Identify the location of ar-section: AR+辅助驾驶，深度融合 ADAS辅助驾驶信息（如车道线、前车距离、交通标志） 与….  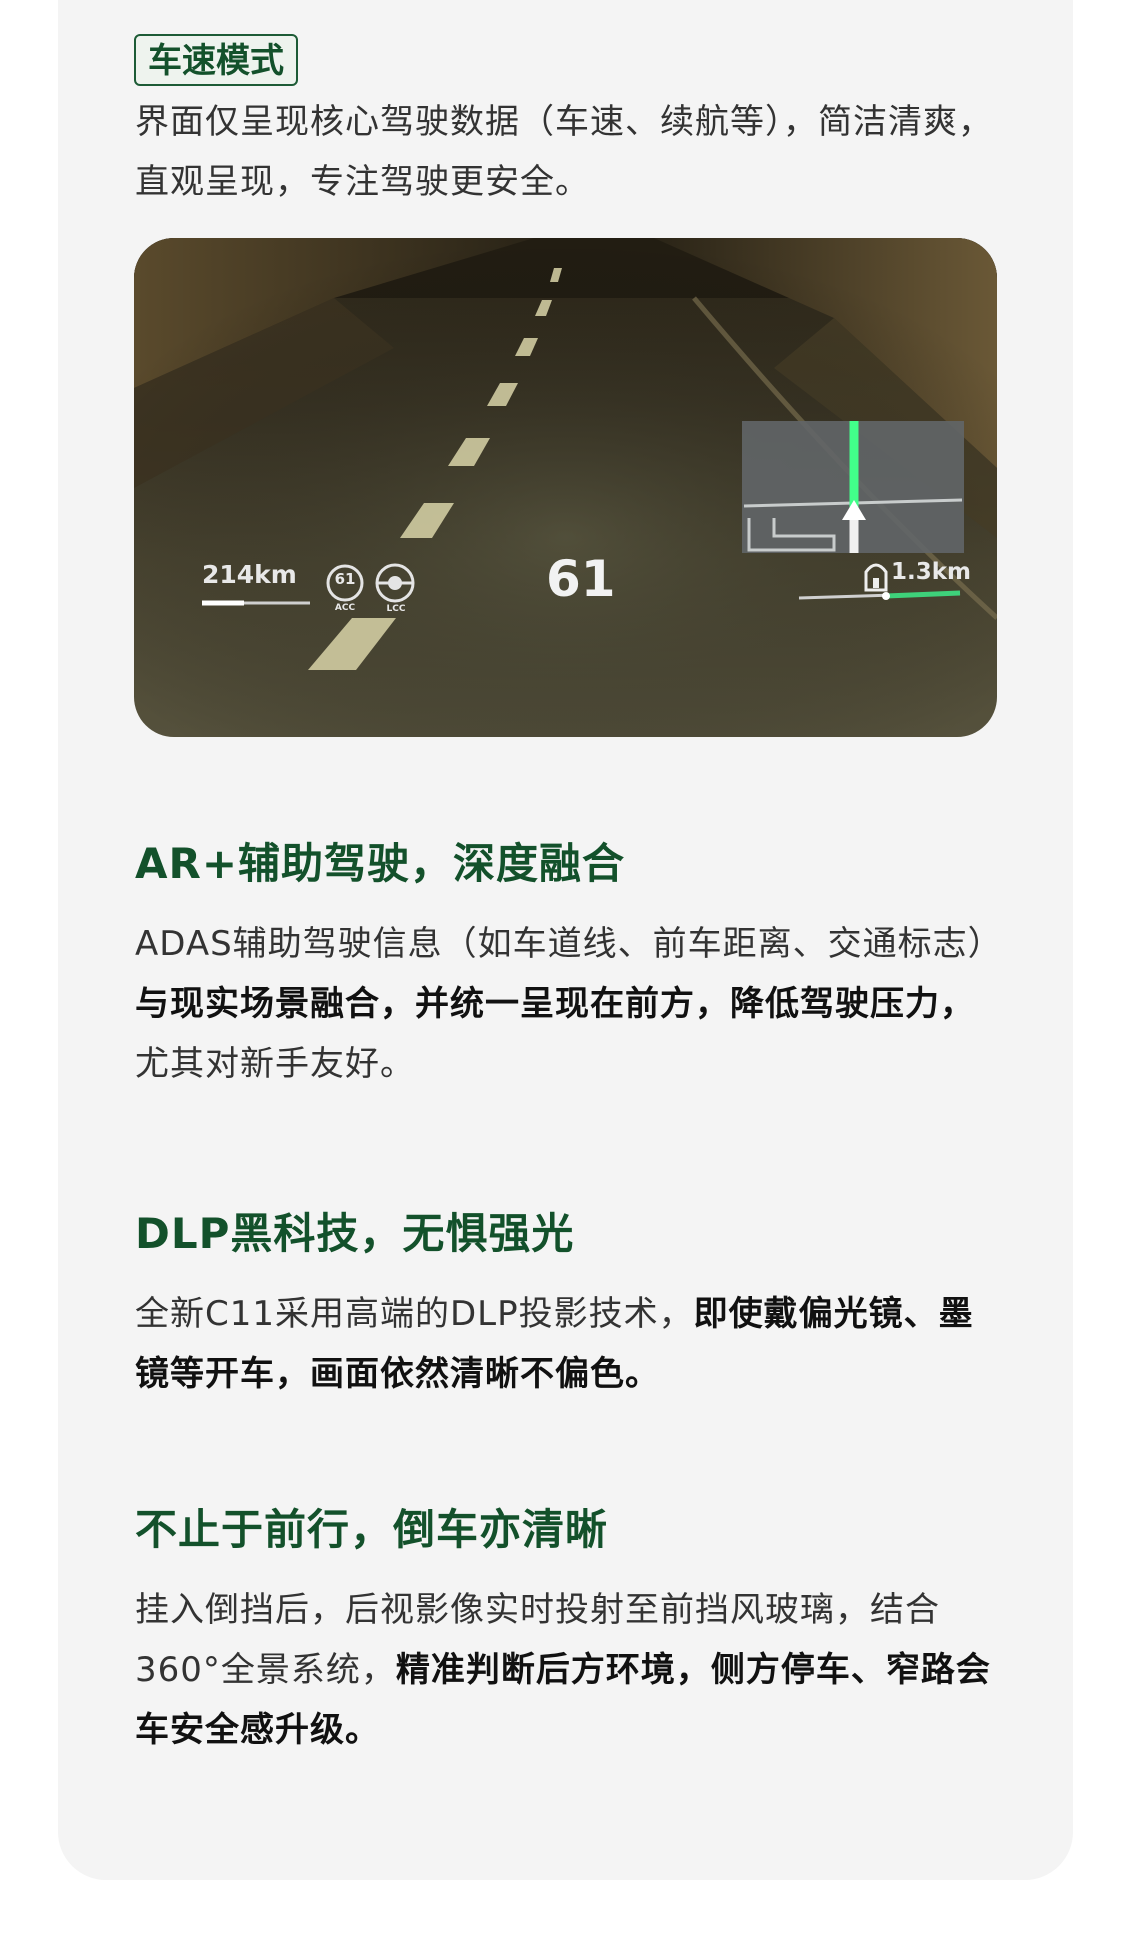
(569, 965).